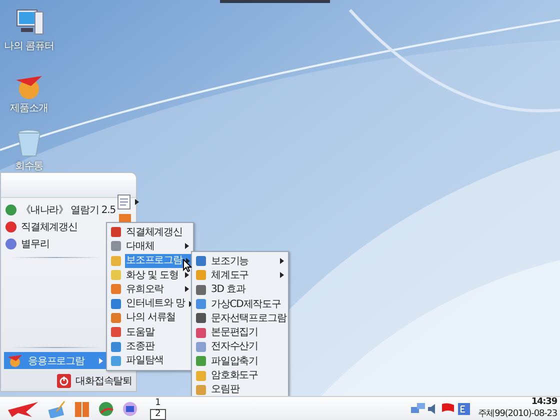 This screenshot has height=420, width=560. Describe the element at coordinates (94, 381) in the screenshot. I see `logout-button: 대화접속탈퇴` at that location.